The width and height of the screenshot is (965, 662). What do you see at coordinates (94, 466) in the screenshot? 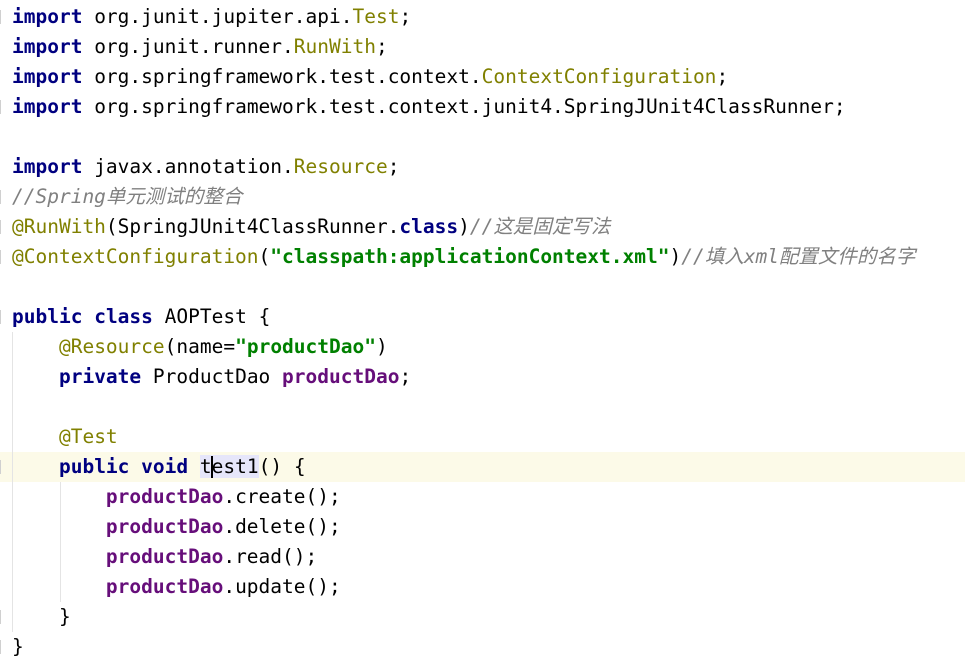
I see `code-token: public` at bounding box center [94, 466].